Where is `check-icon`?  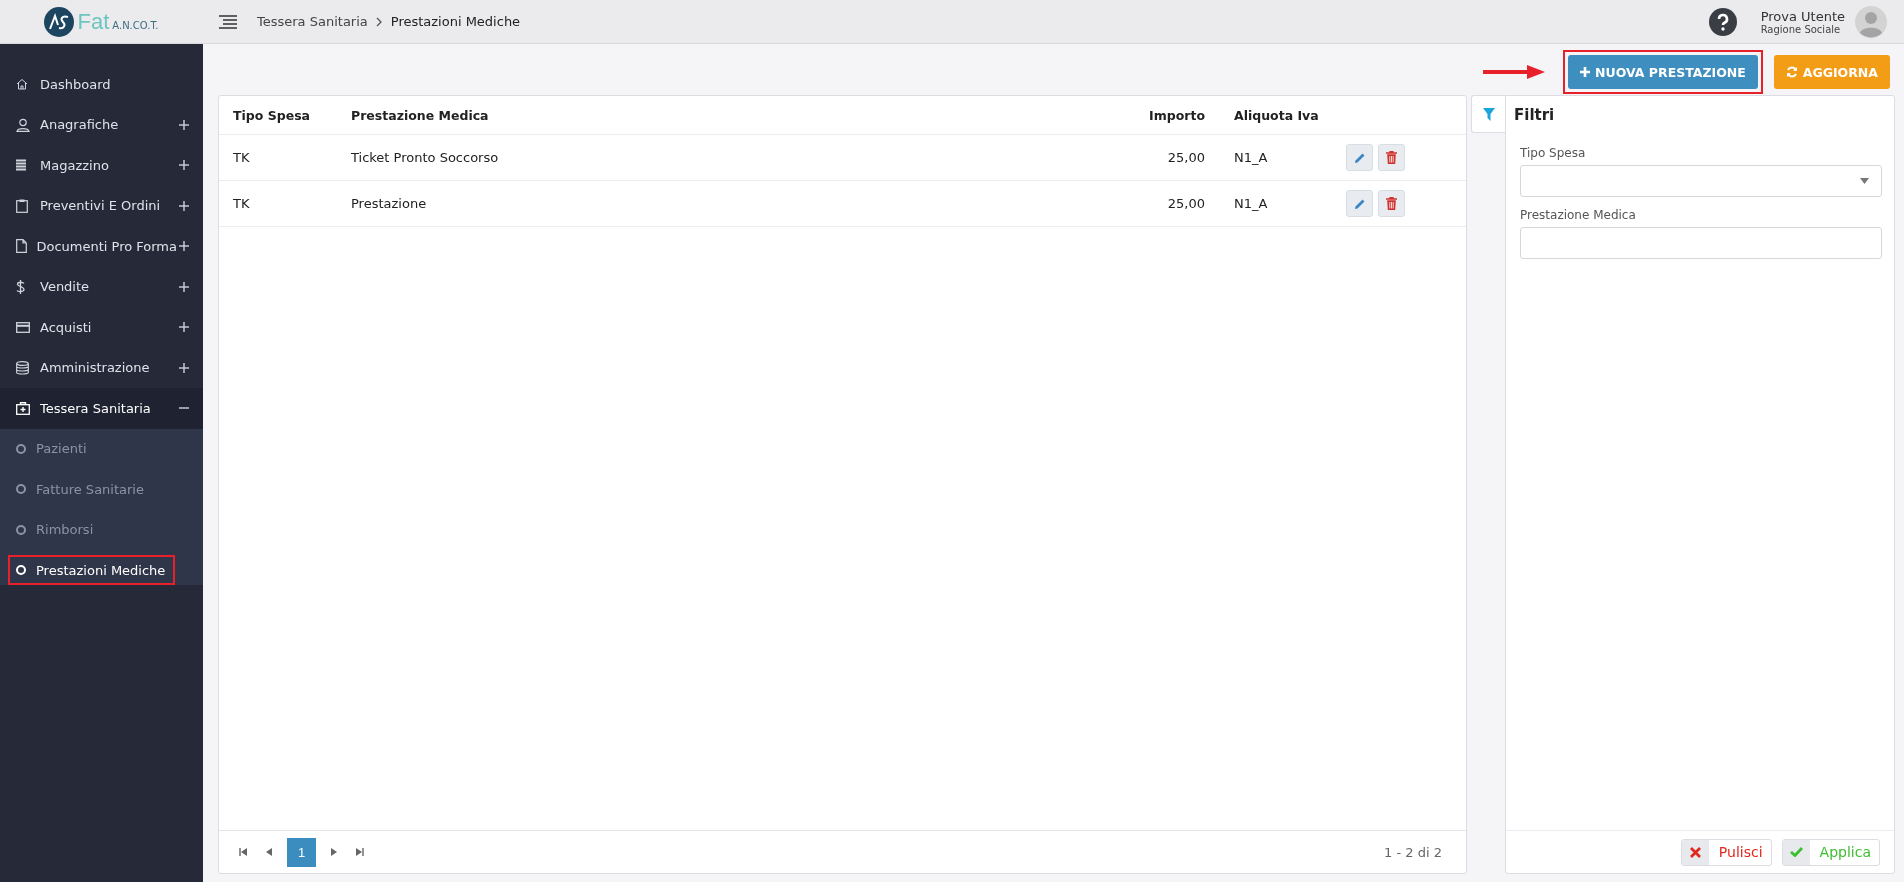 check-icon is located at coordinates (1796, 852).